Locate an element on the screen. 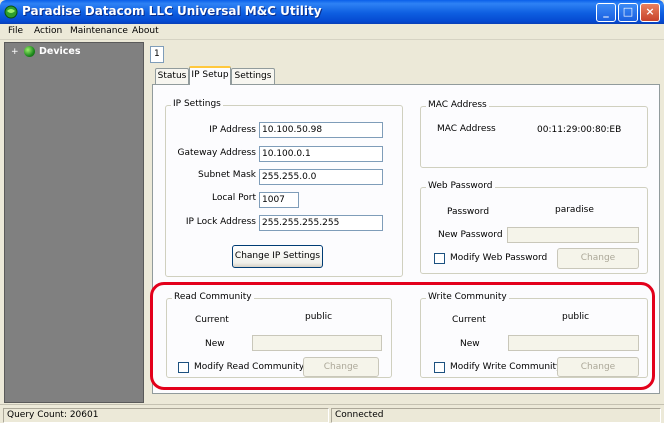 The height and width of the screenshot is (423, 664). write-current-value: public is located at coordinates (576, 317).